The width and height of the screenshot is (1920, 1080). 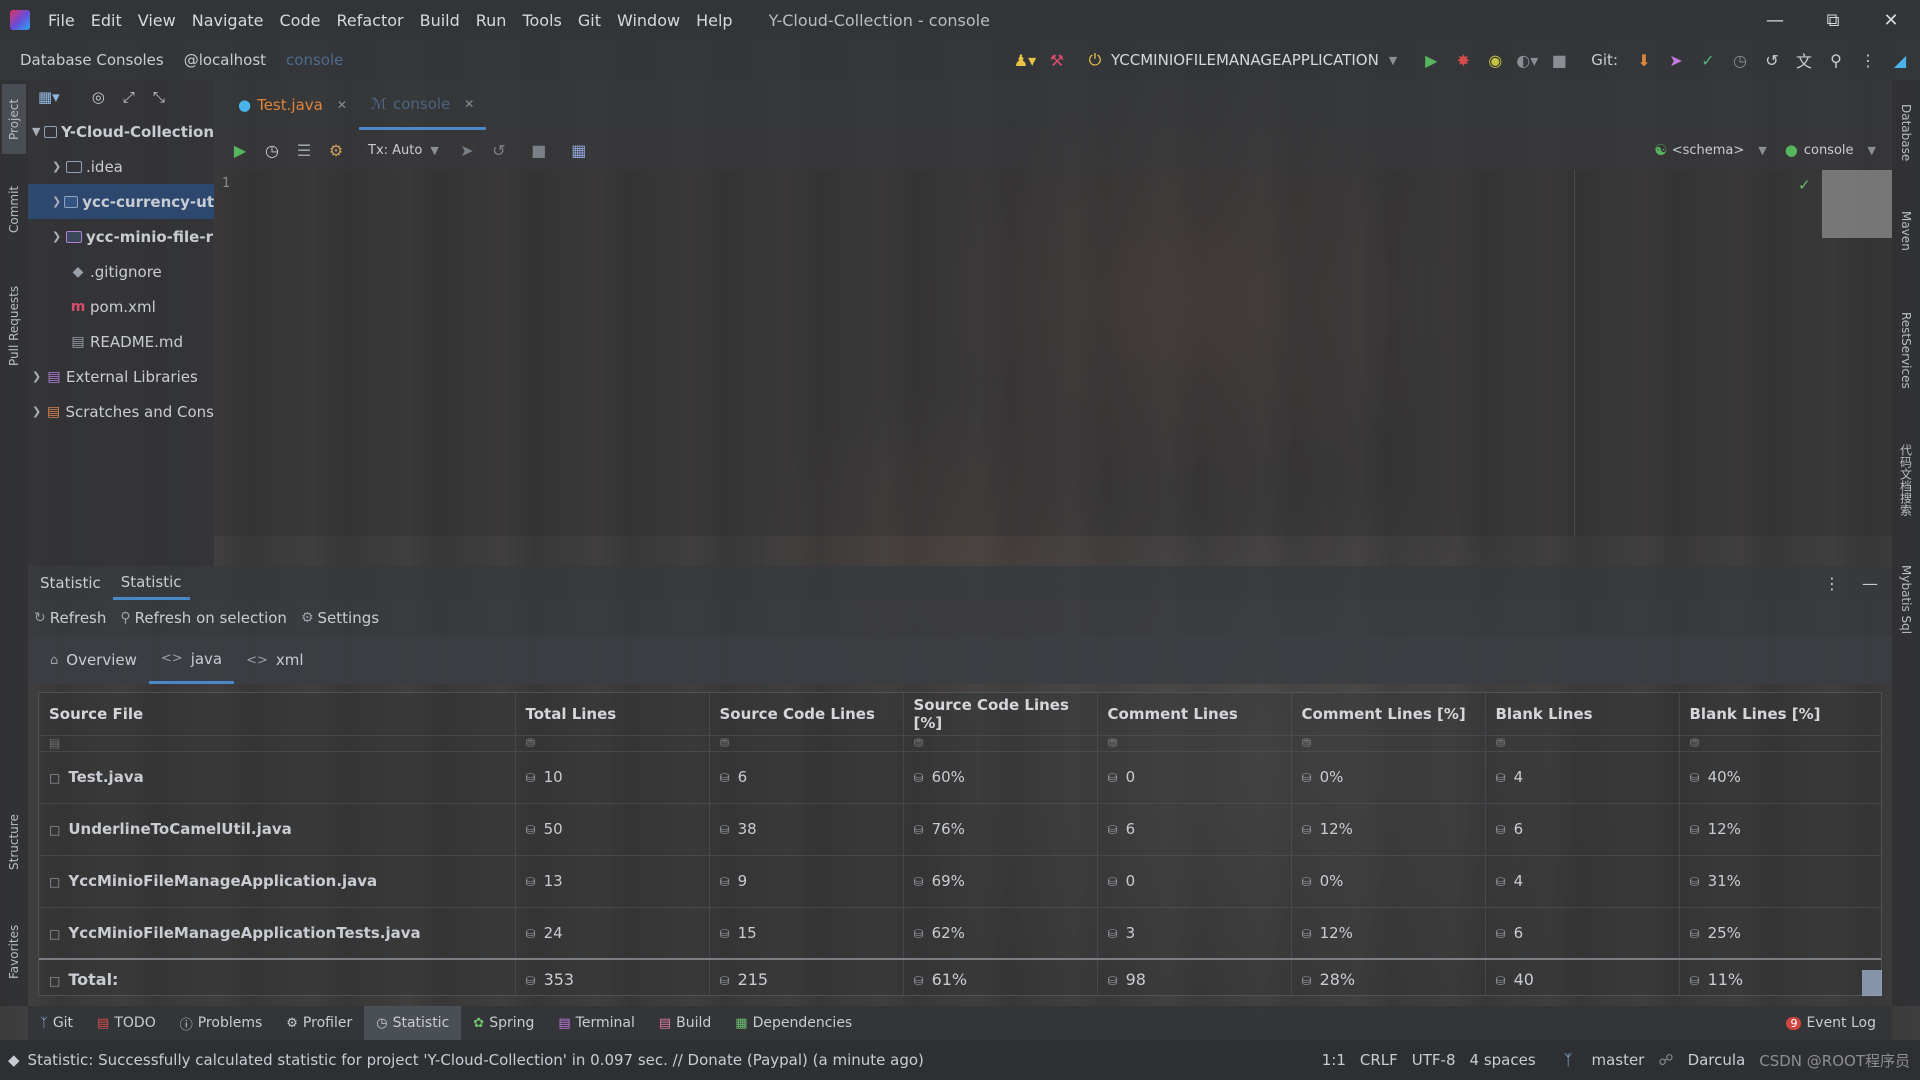 What do you see at coordinates (314, 60) in the screenshot?
I see `breadcrumb-console: console` at bounding box center [314, 60].